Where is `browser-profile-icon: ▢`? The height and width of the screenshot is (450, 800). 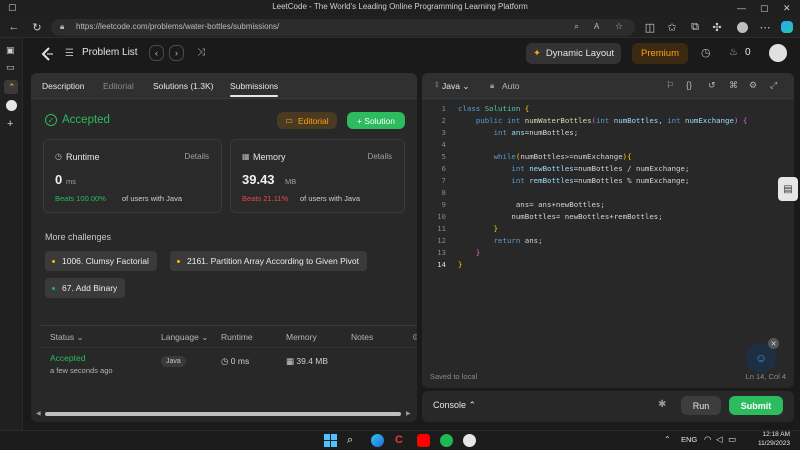 browser-profile-icon: ▢ is located at coordinates (12, 7).